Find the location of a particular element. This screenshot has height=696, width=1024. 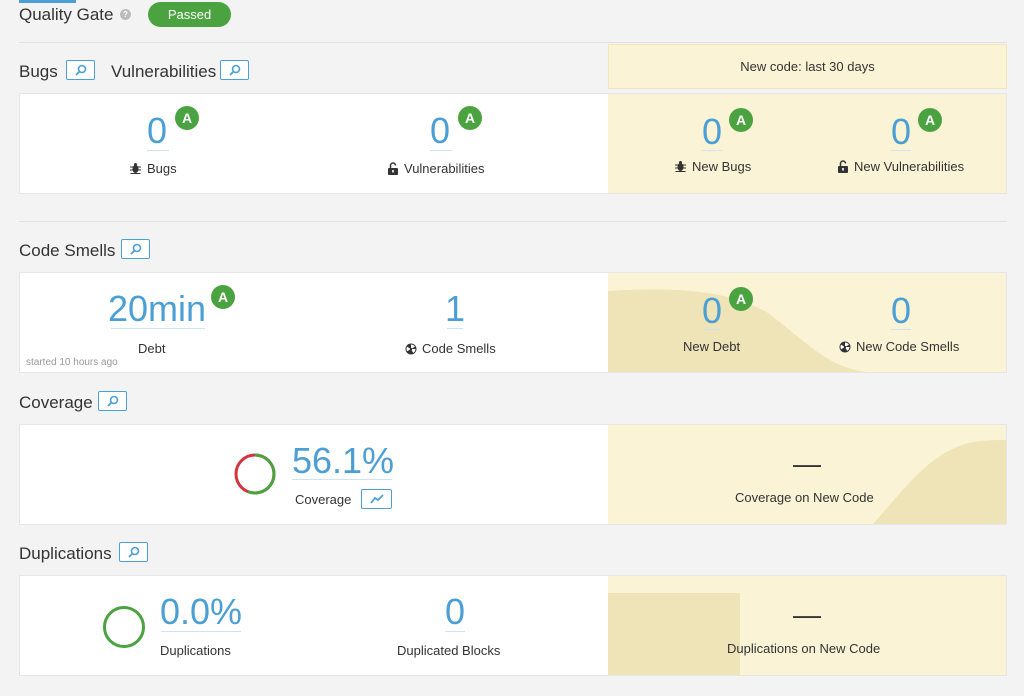

top-accent-bar is located at coordinates (47, 1).